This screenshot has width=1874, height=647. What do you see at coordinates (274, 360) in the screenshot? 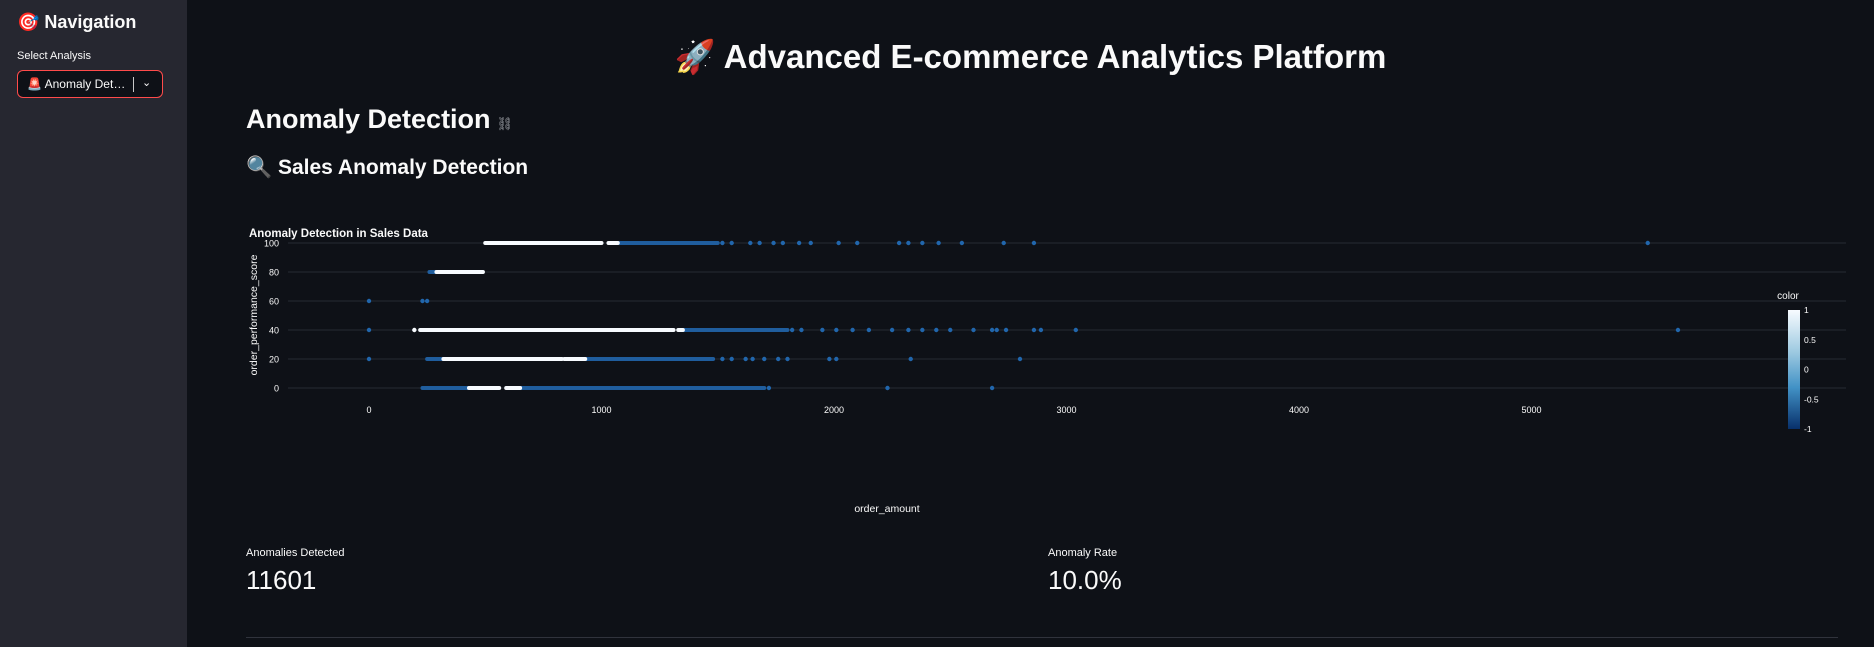
I see `y-tick-label: 20` at bounding box center [274, 360].